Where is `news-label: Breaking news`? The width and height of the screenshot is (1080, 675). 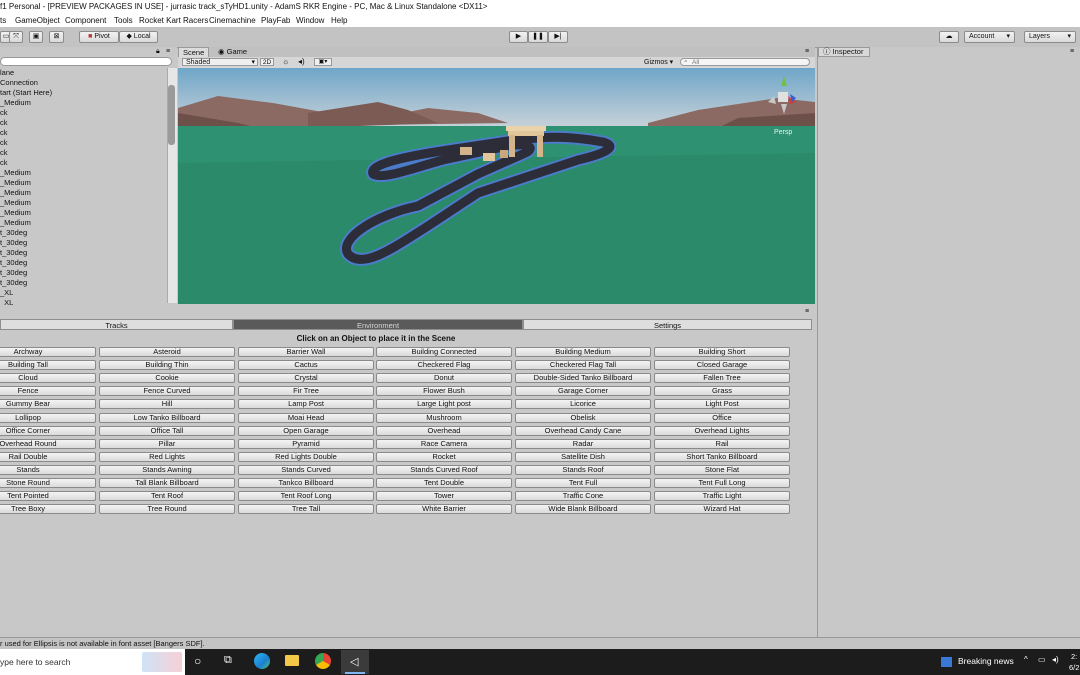 news-label: Breaking news is located at coordinates (986, 661).